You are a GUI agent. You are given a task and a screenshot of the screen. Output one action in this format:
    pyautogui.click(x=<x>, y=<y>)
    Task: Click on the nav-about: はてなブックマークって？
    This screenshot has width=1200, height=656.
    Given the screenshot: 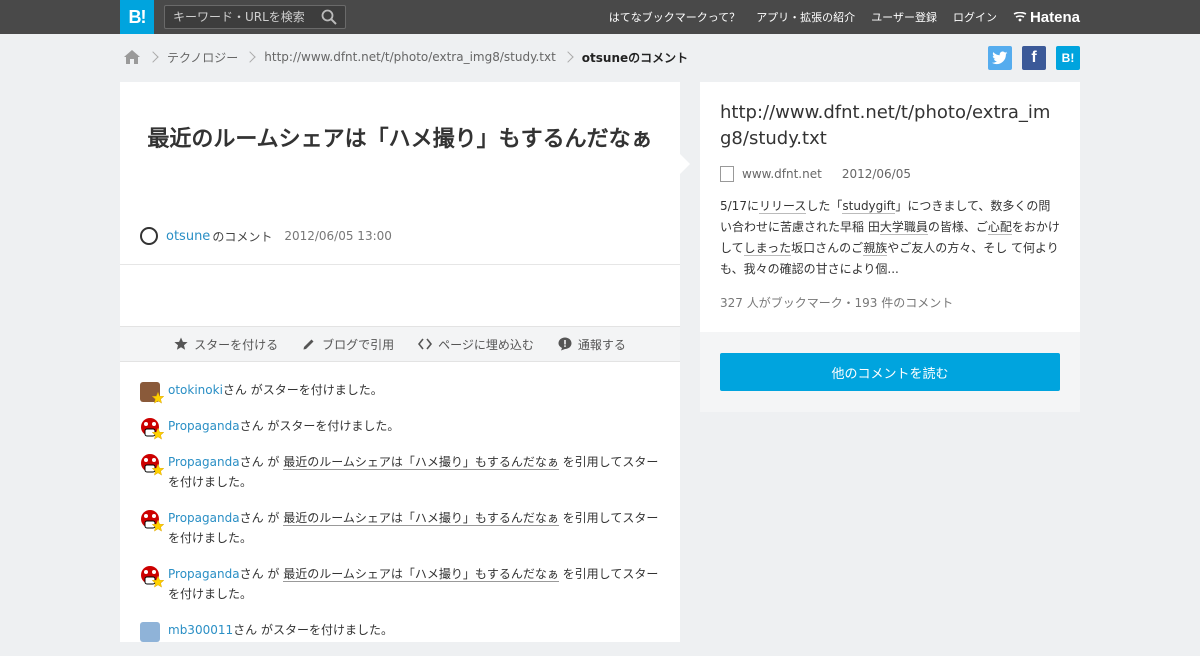 What is the action you would take?
    pyautogui.click(x=674, y=17)
    